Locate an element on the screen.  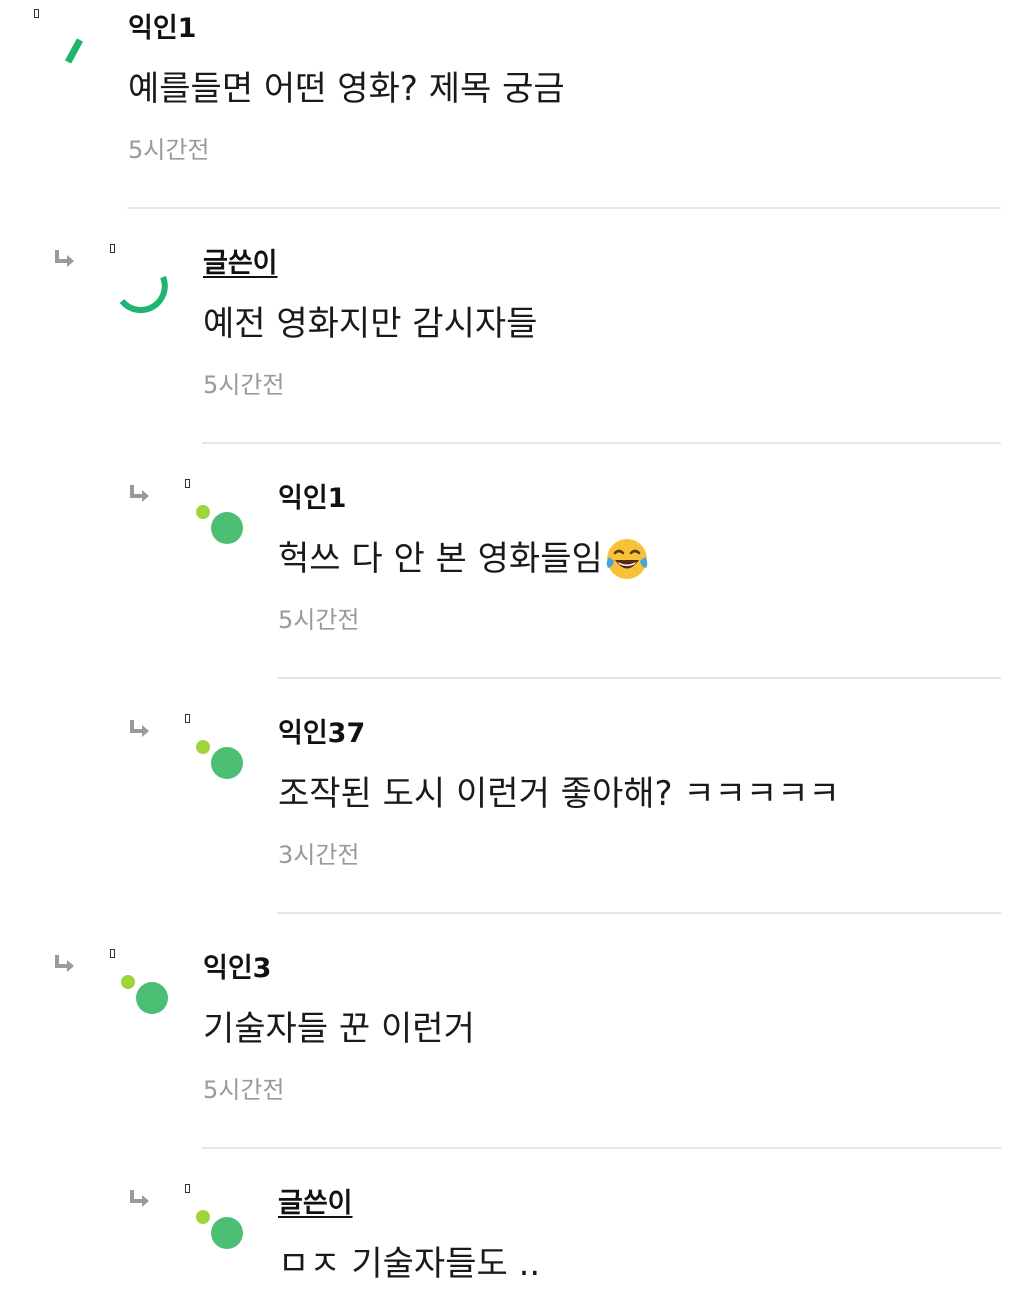
comment-item: 글쓴이 ㅁㅈ 기술자들도 .. is located at coordinates (512, 1234).